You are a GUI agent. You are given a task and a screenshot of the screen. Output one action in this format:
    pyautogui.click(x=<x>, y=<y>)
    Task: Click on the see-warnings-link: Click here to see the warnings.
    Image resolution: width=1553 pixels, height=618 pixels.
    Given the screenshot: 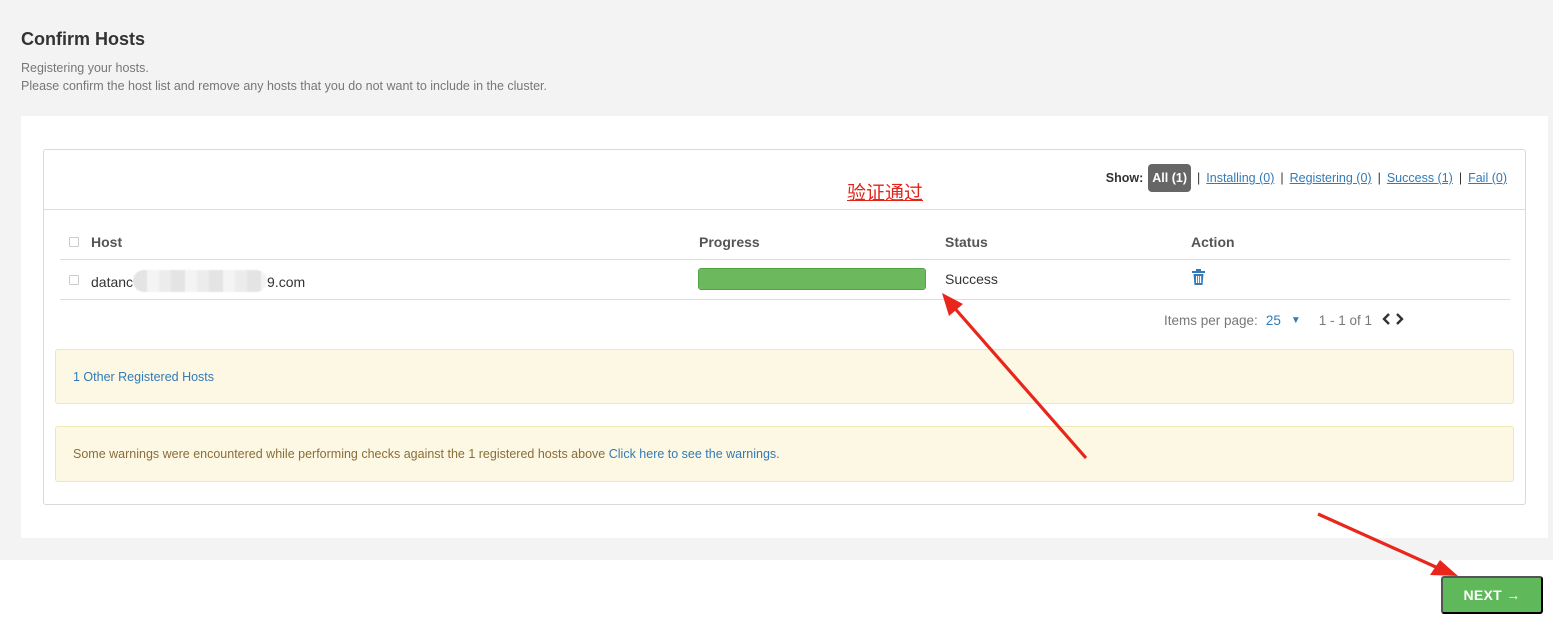 What is the action you would take?
    pyautogui.click(x=694, y=454)
    